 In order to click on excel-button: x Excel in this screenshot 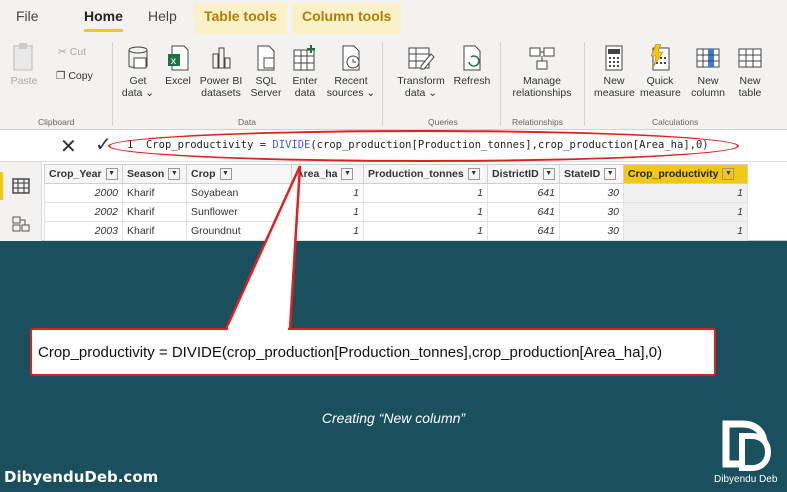, I will do `click(178, 65)`.